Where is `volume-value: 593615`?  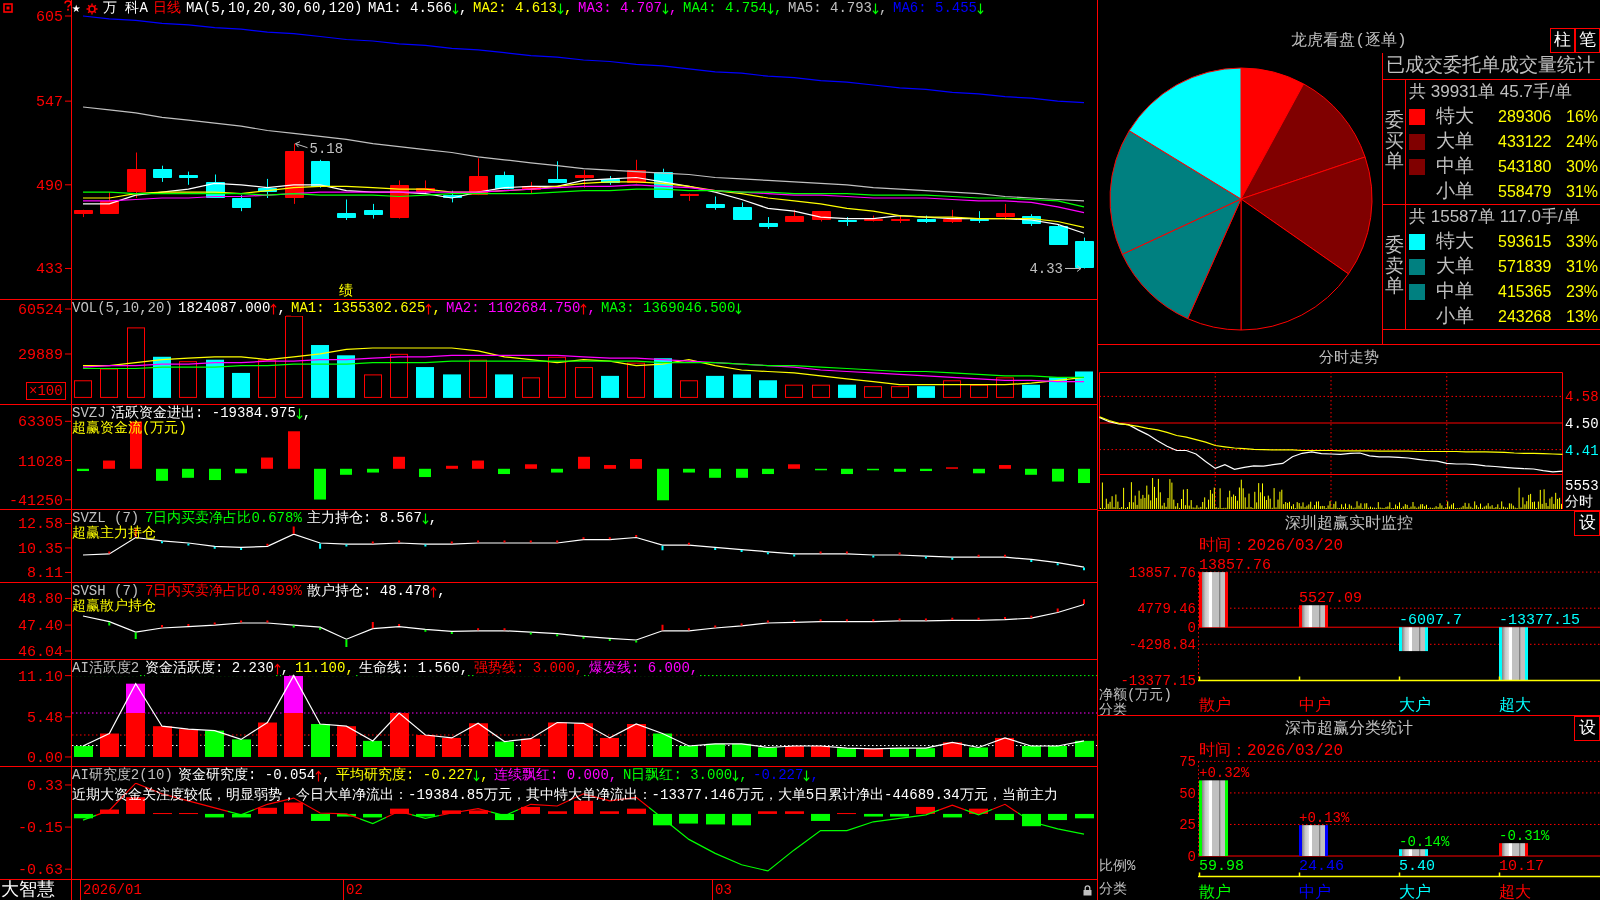 volume-value: 593615 is located at coordinates (1525, 241).